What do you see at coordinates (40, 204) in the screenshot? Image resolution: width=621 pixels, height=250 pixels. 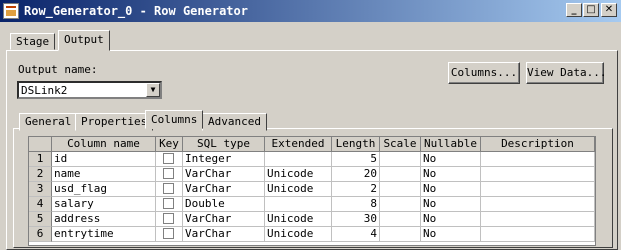 I see `row-number: 4` at bounding box center [40, 204].